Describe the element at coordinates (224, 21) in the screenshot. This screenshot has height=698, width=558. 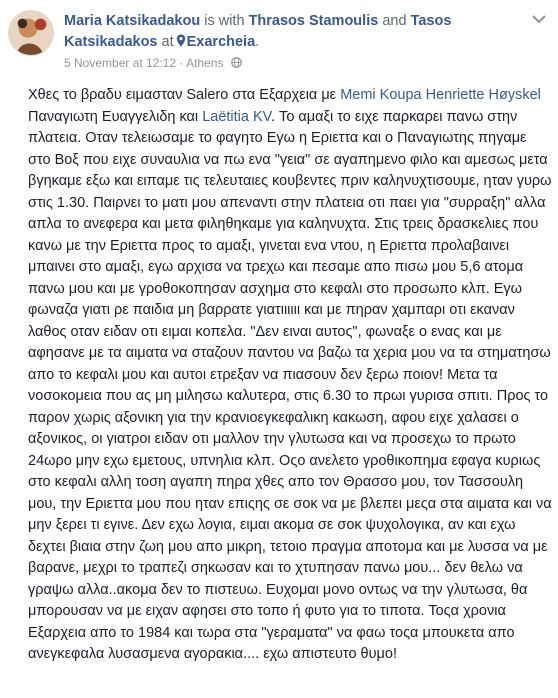
I see `is-with-text: is with` at that location.